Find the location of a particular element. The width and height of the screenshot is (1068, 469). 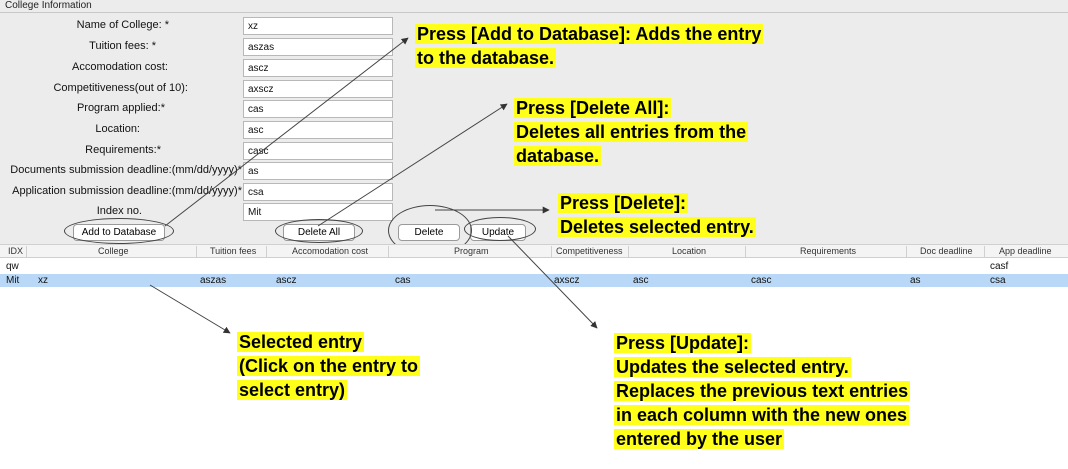

cell-location: asc is located at coordinates (641, 280).